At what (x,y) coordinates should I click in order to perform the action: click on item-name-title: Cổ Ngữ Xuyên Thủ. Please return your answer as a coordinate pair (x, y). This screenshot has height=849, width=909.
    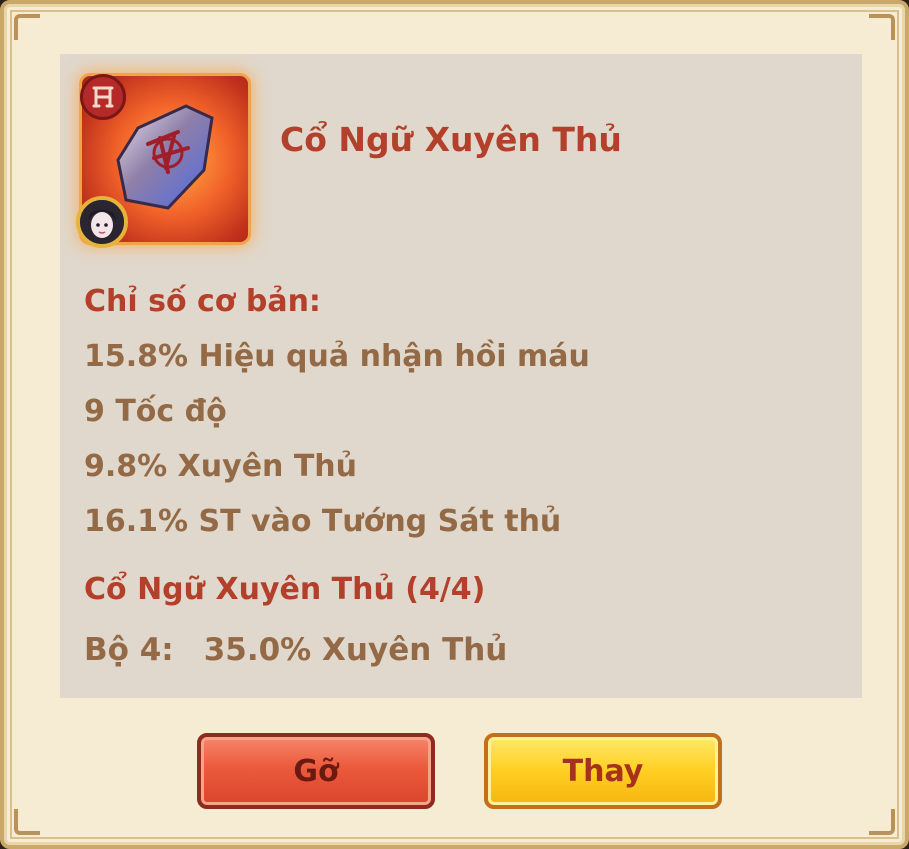
    Looking at the image, I should click on (451, 139).